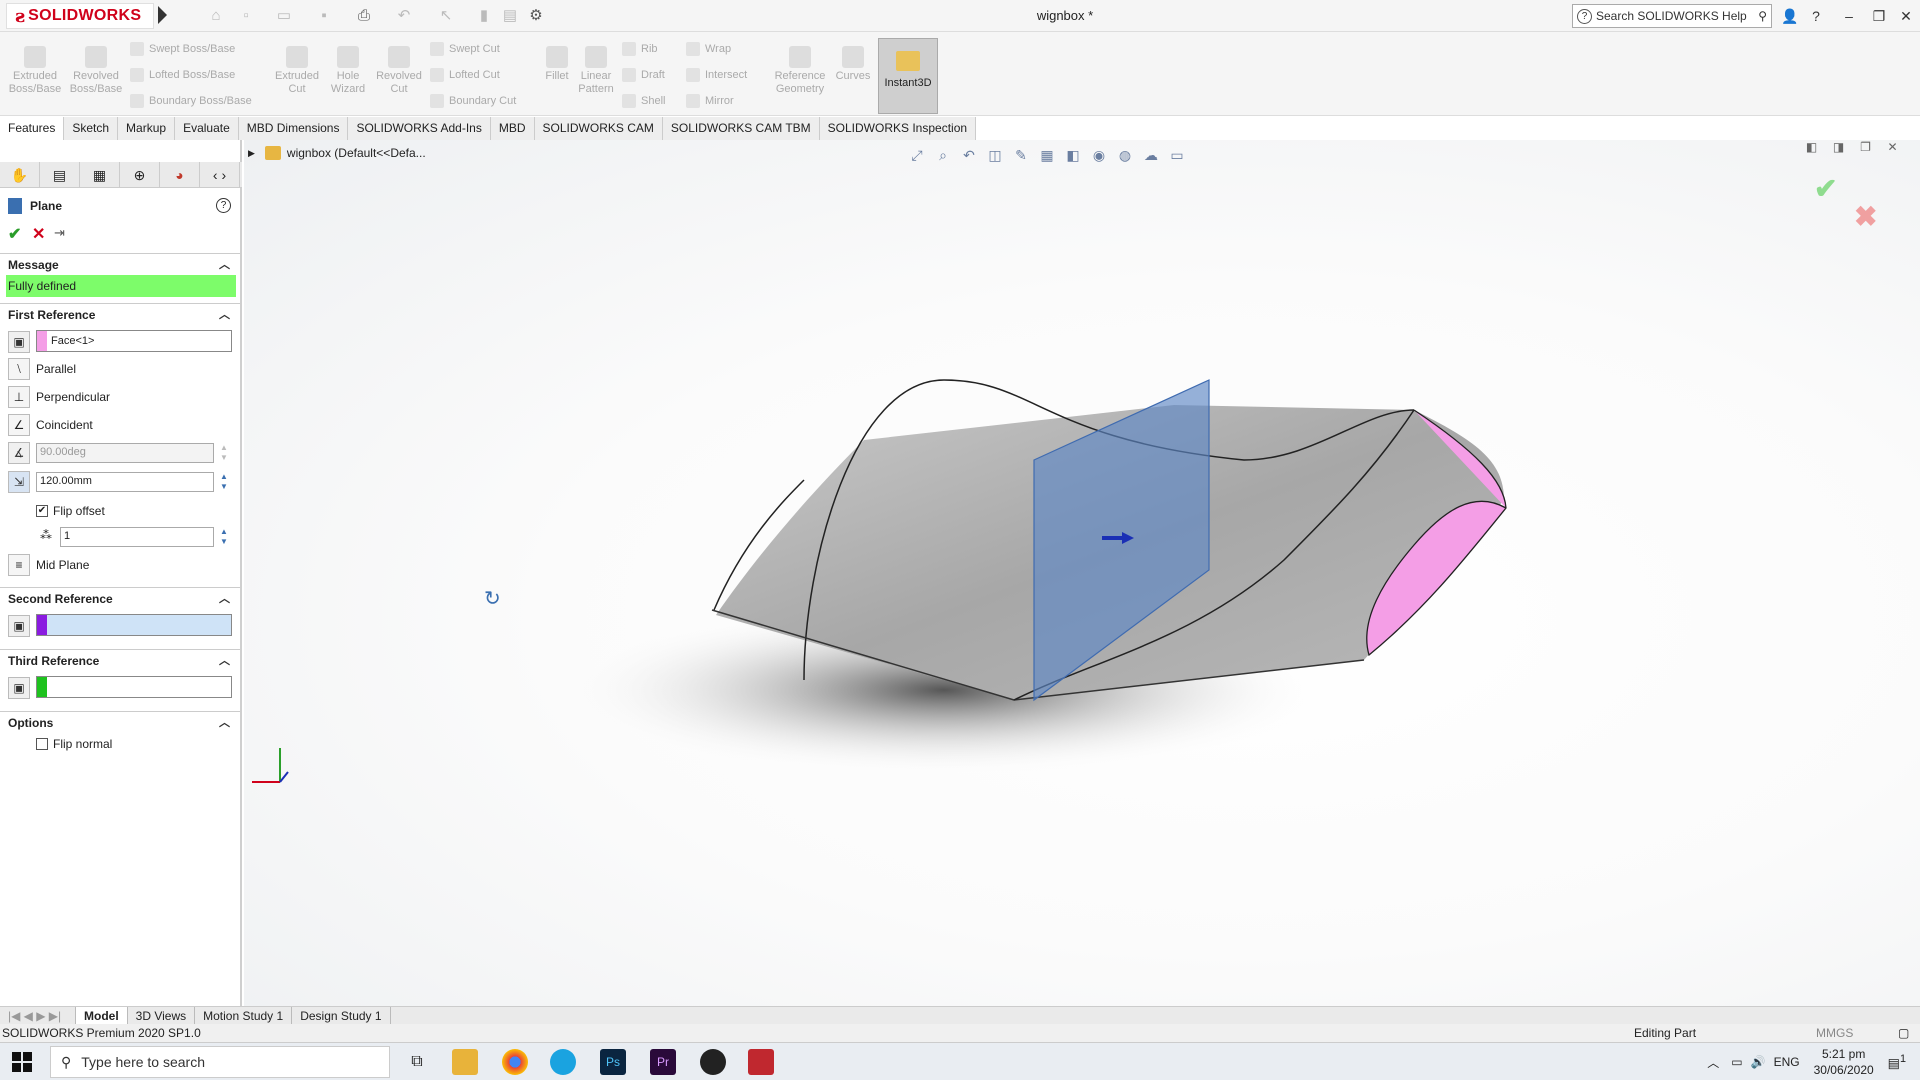  What do you see at coordinates (42, 369) in the screenshot?
I see `parallel-option: ⧵ Parallel` at bounding box center [42, 369].